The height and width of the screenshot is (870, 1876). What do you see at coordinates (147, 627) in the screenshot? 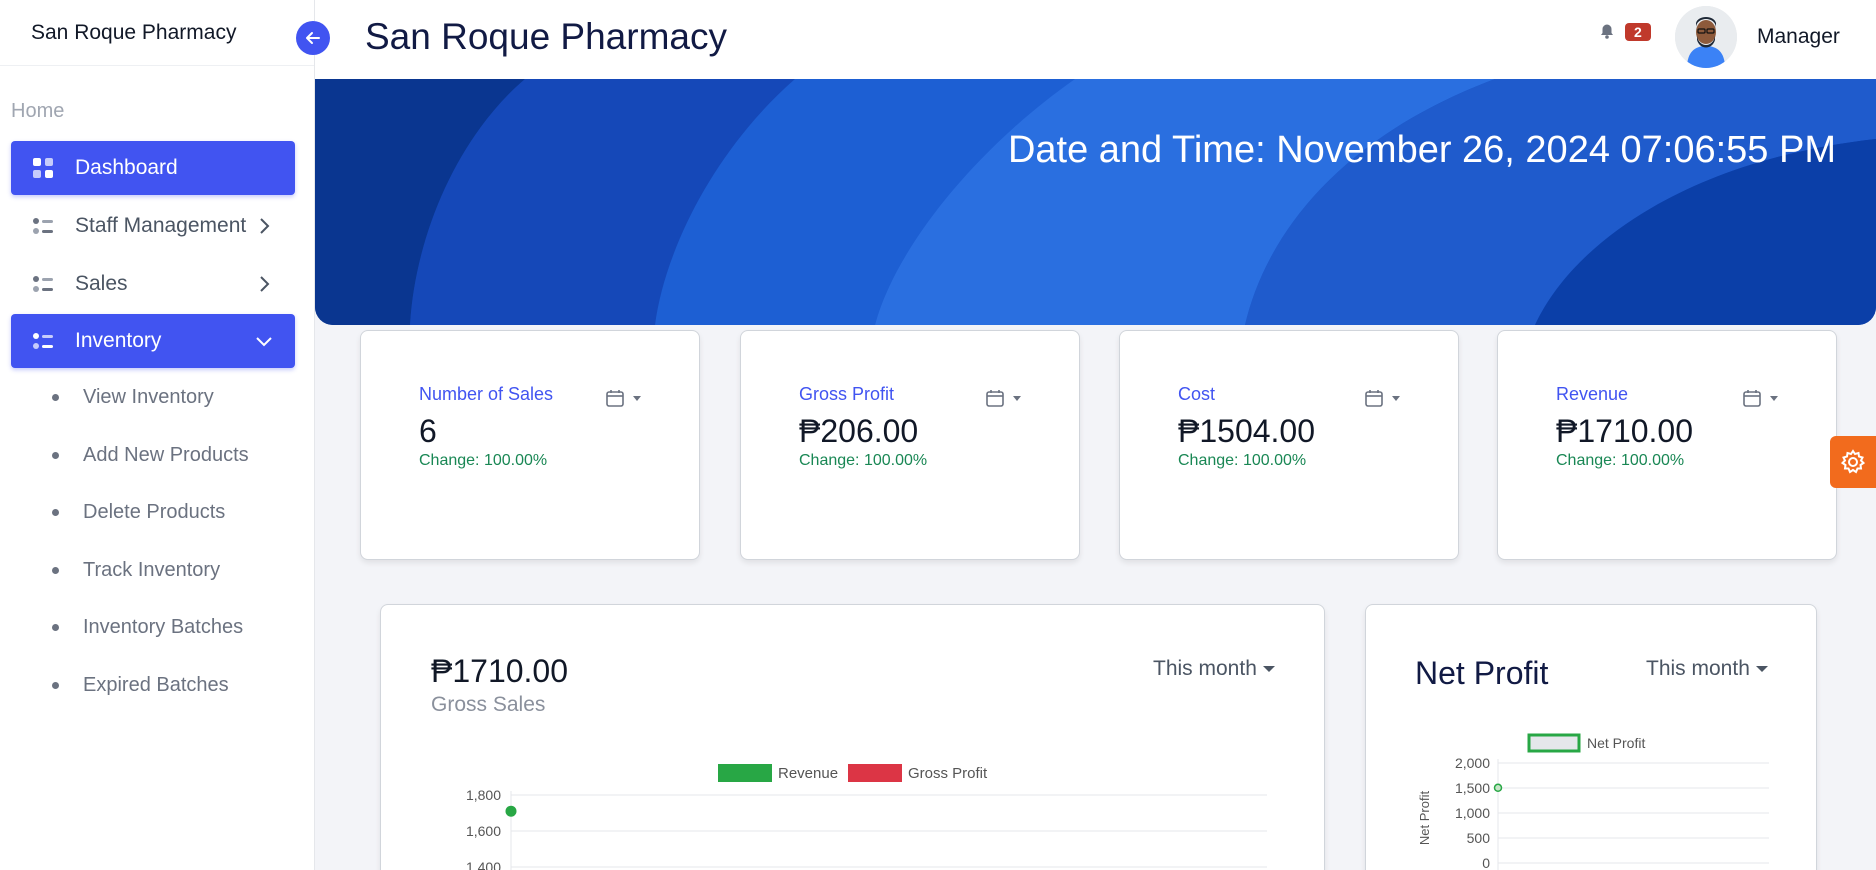
I see `sidebar-subitem-inventory-batches: Inventory Batches` at bounding box center [147, 627].